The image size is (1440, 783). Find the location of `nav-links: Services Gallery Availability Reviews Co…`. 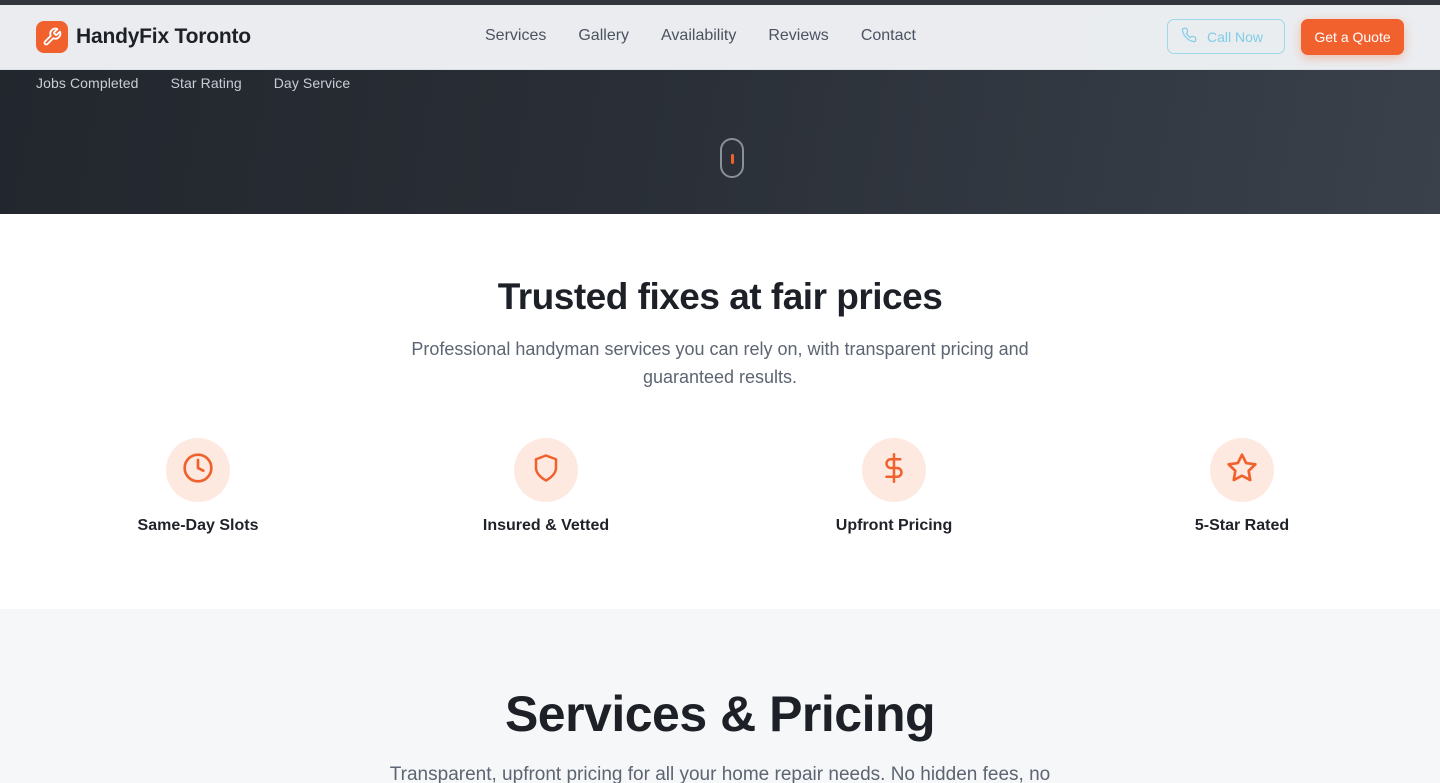

nav-links: Services Gallery Availability Reviews Co… is located at coordinates (700, 36).